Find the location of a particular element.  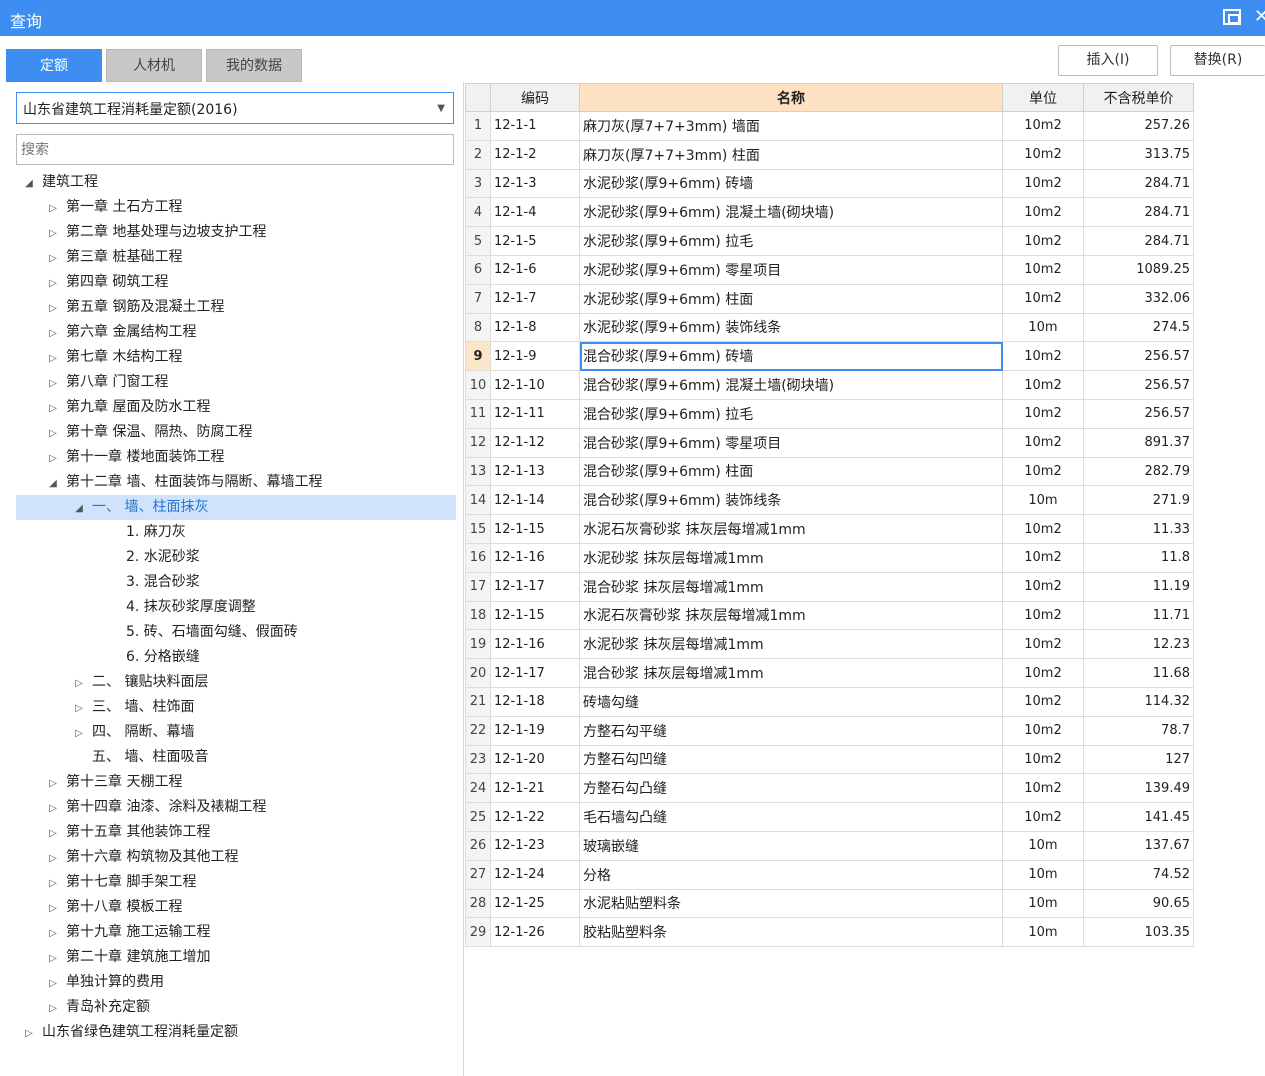

price-cell: 103.35 is located at coordinates (1138, 932).